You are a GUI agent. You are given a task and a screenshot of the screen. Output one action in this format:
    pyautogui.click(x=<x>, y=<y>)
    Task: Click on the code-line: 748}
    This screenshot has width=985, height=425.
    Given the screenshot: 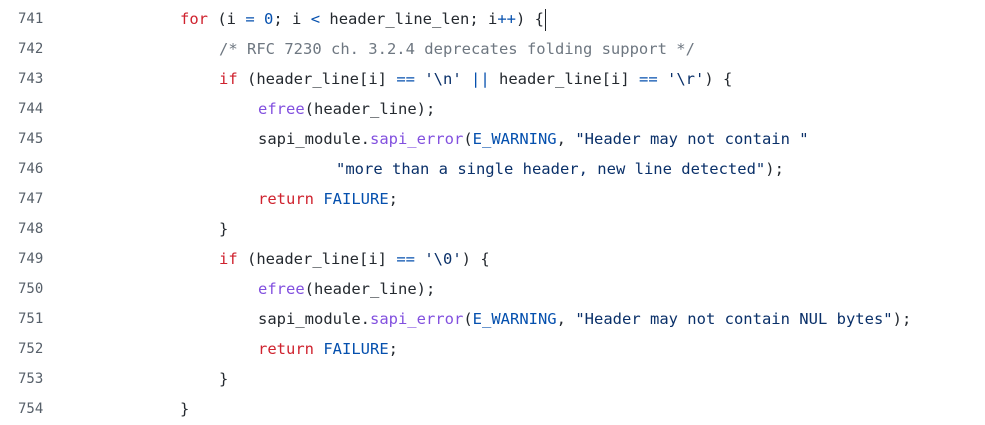 What is the action you would take?
    pyautogui.click(x=492, y=229)
    